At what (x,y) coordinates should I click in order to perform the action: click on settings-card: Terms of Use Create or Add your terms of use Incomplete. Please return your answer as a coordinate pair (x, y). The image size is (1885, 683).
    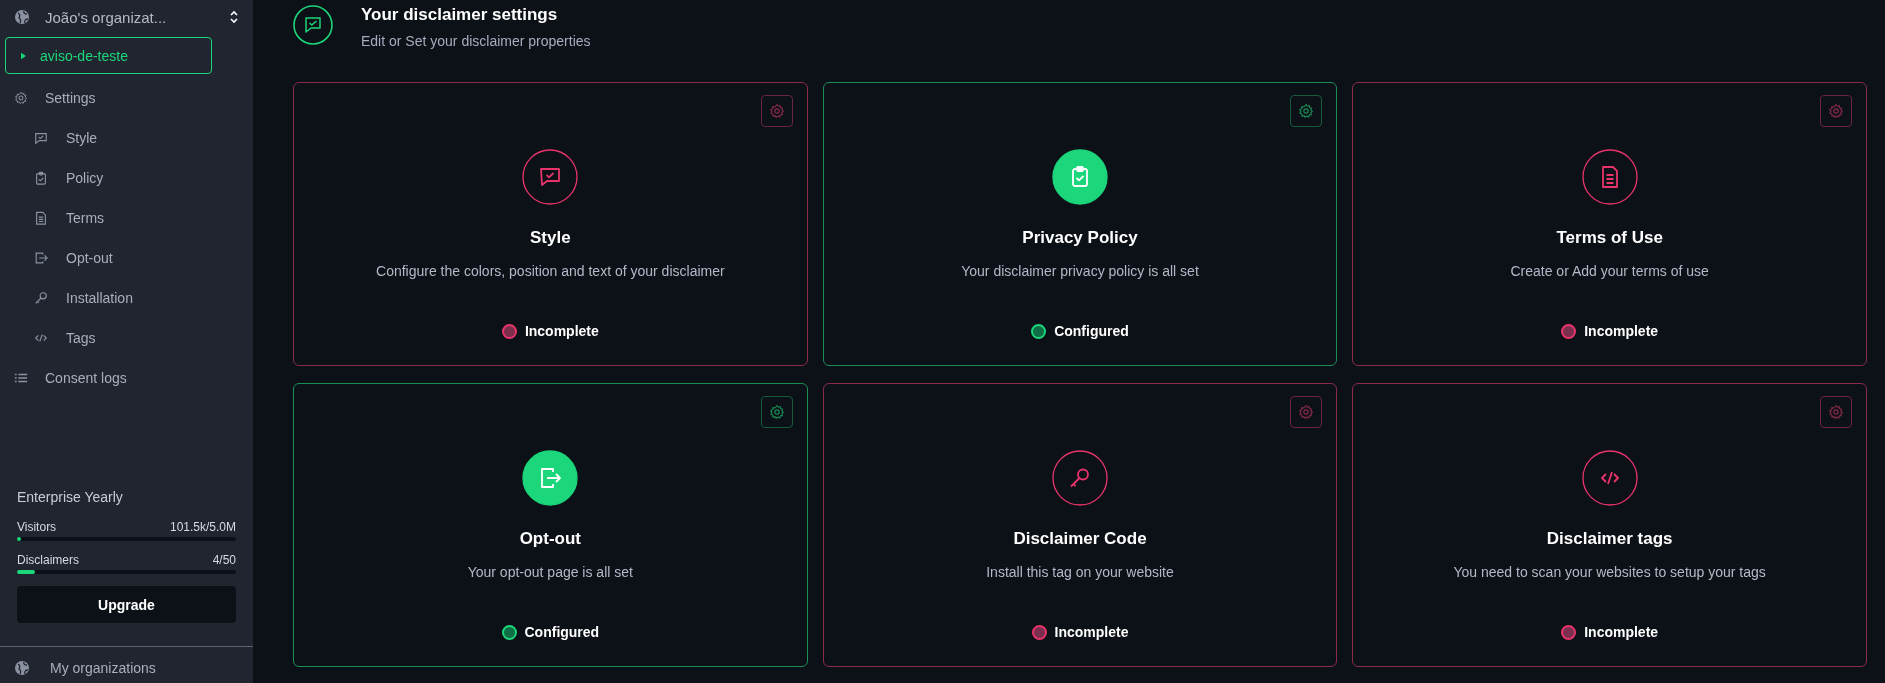
    Looking at the image, I should click on (1609, 224).